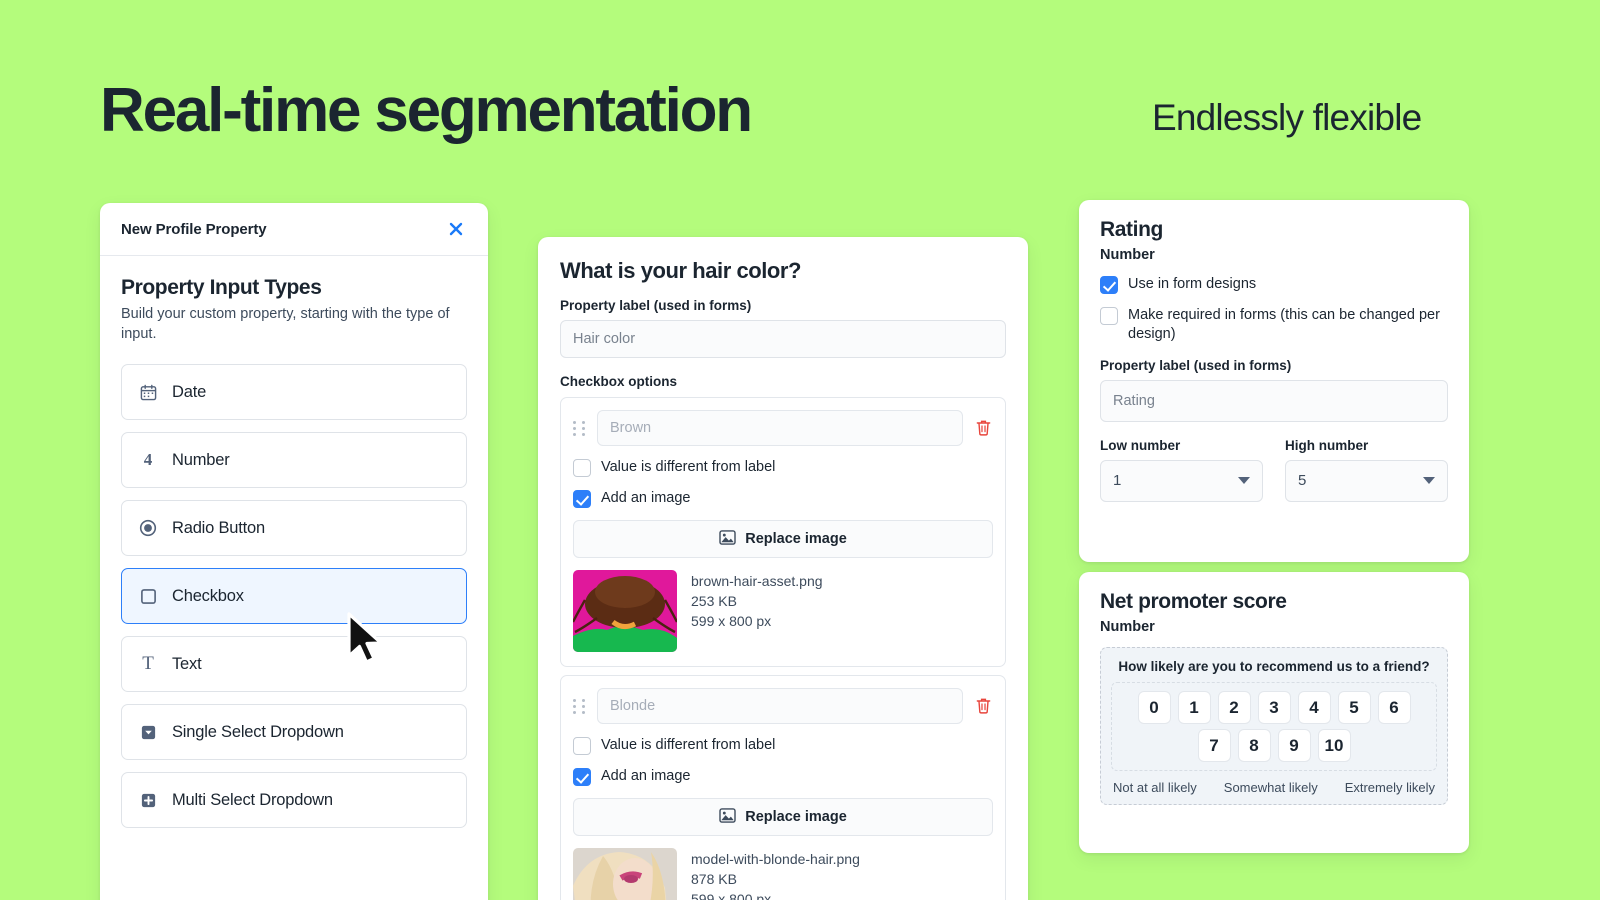  What do you see at coordinates (1327, 445) in the screenshot?
I see `high-number-label: High number` at bounding box center [1327, 445].